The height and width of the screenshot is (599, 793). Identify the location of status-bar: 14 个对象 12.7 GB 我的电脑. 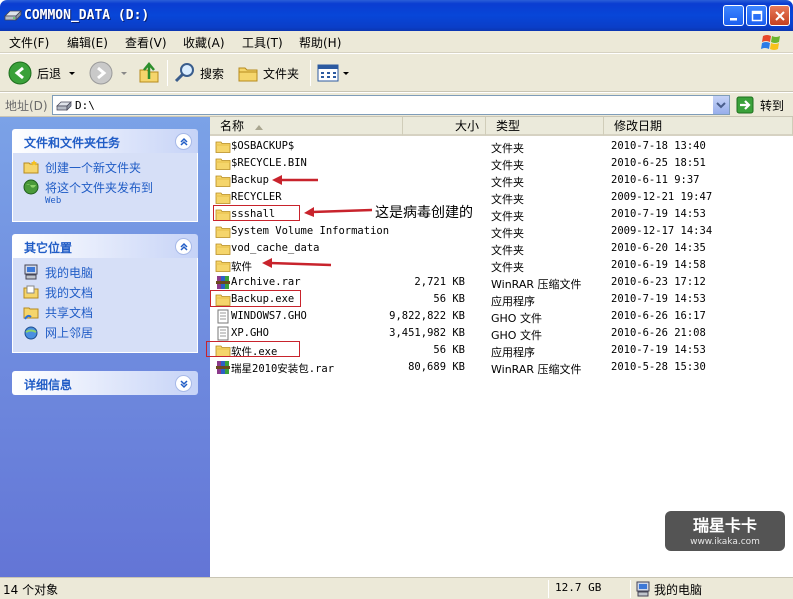
(396, 588).